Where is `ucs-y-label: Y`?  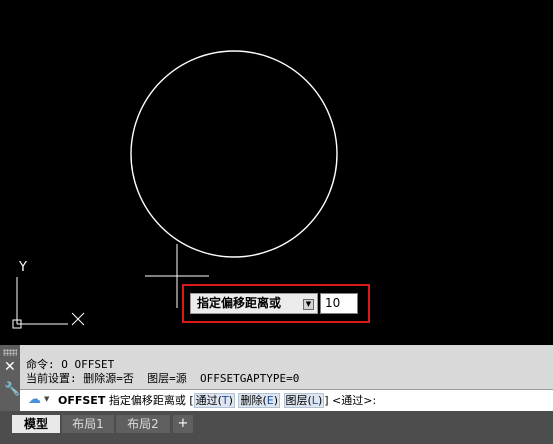 ucs-y-label: Y is located at coordinates (22, 267).